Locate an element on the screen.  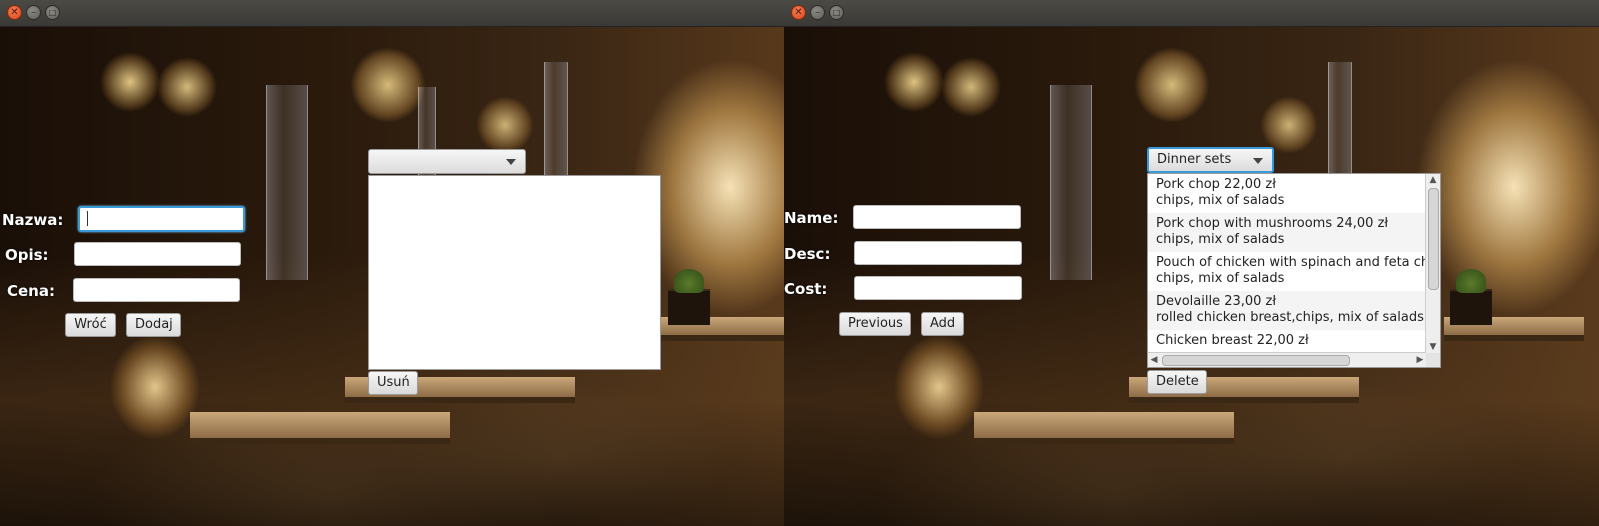
text-caret is located at coordinates (87, 218).